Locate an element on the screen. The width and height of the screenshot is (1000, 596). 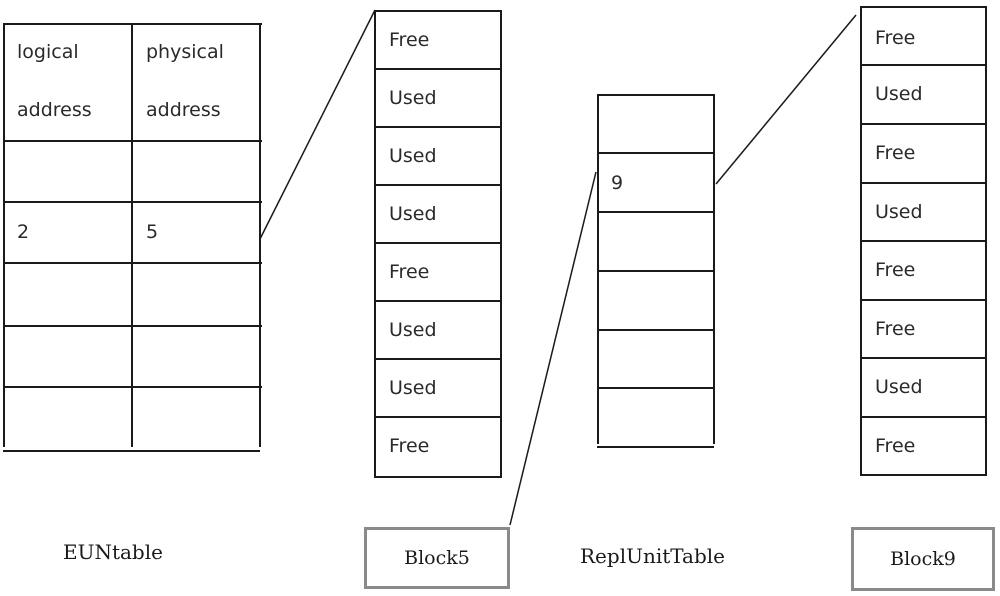
eun-header-physical-line2: address is located at coordinates (183, 110).